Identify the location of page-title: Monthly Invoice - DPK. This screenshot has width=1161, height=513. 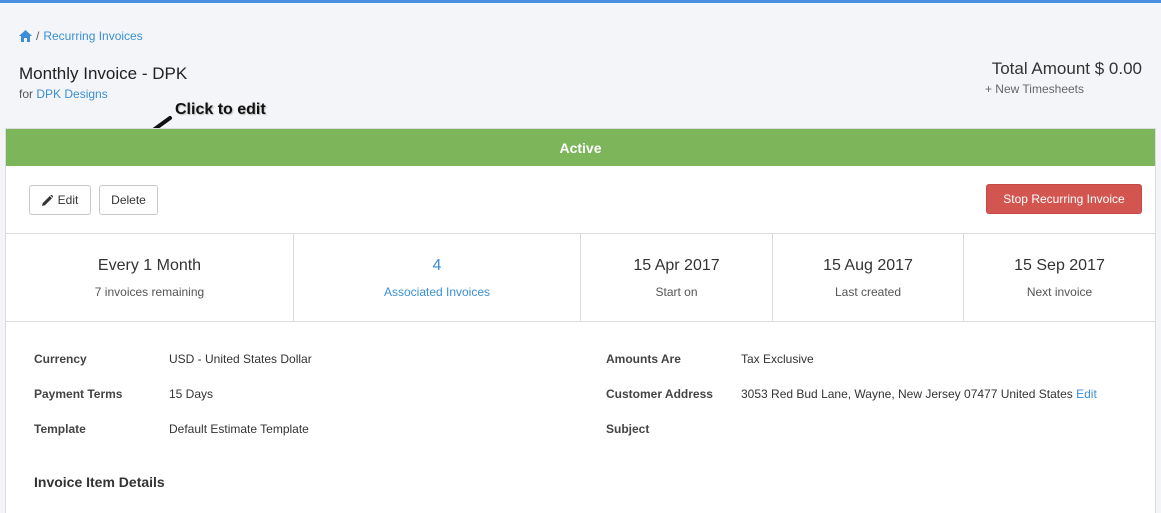
(103, 73).